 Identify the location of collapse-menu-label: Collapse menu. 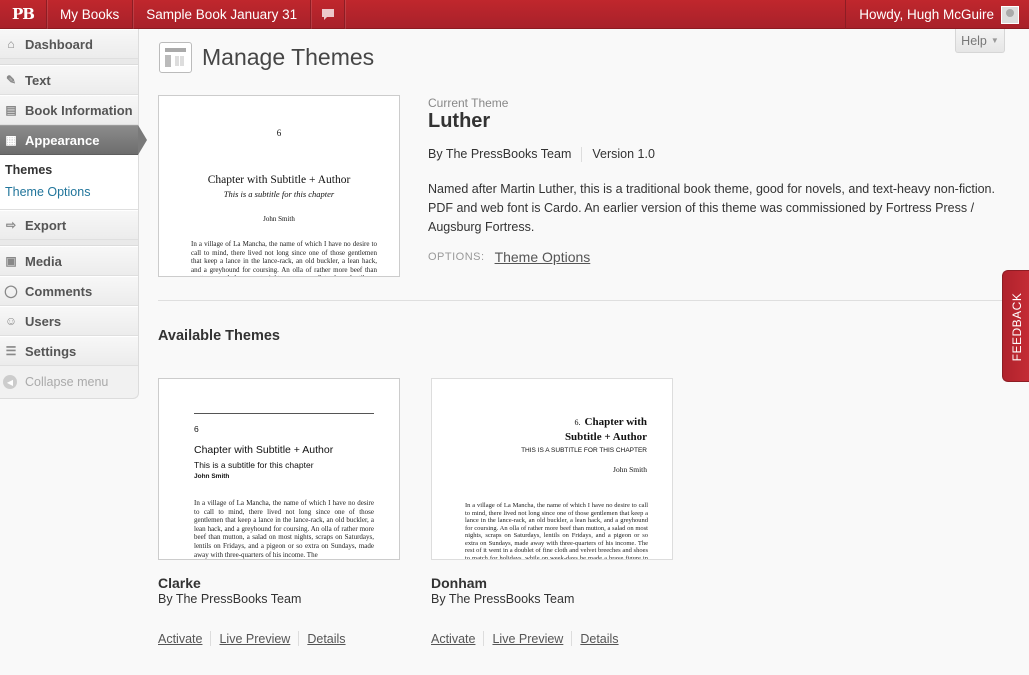
(67, 382).